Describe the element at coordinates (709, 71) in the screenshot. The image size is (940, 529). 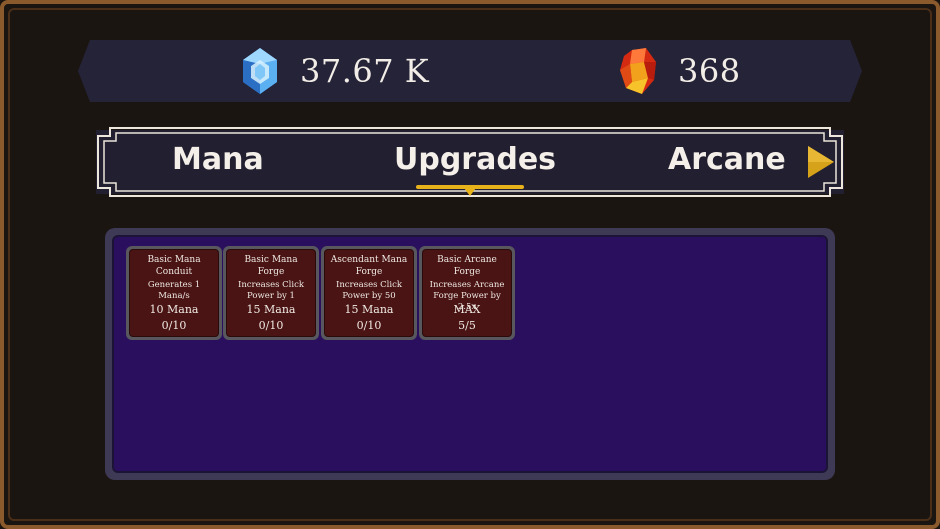
I see `ruby-value: 368` at that location.